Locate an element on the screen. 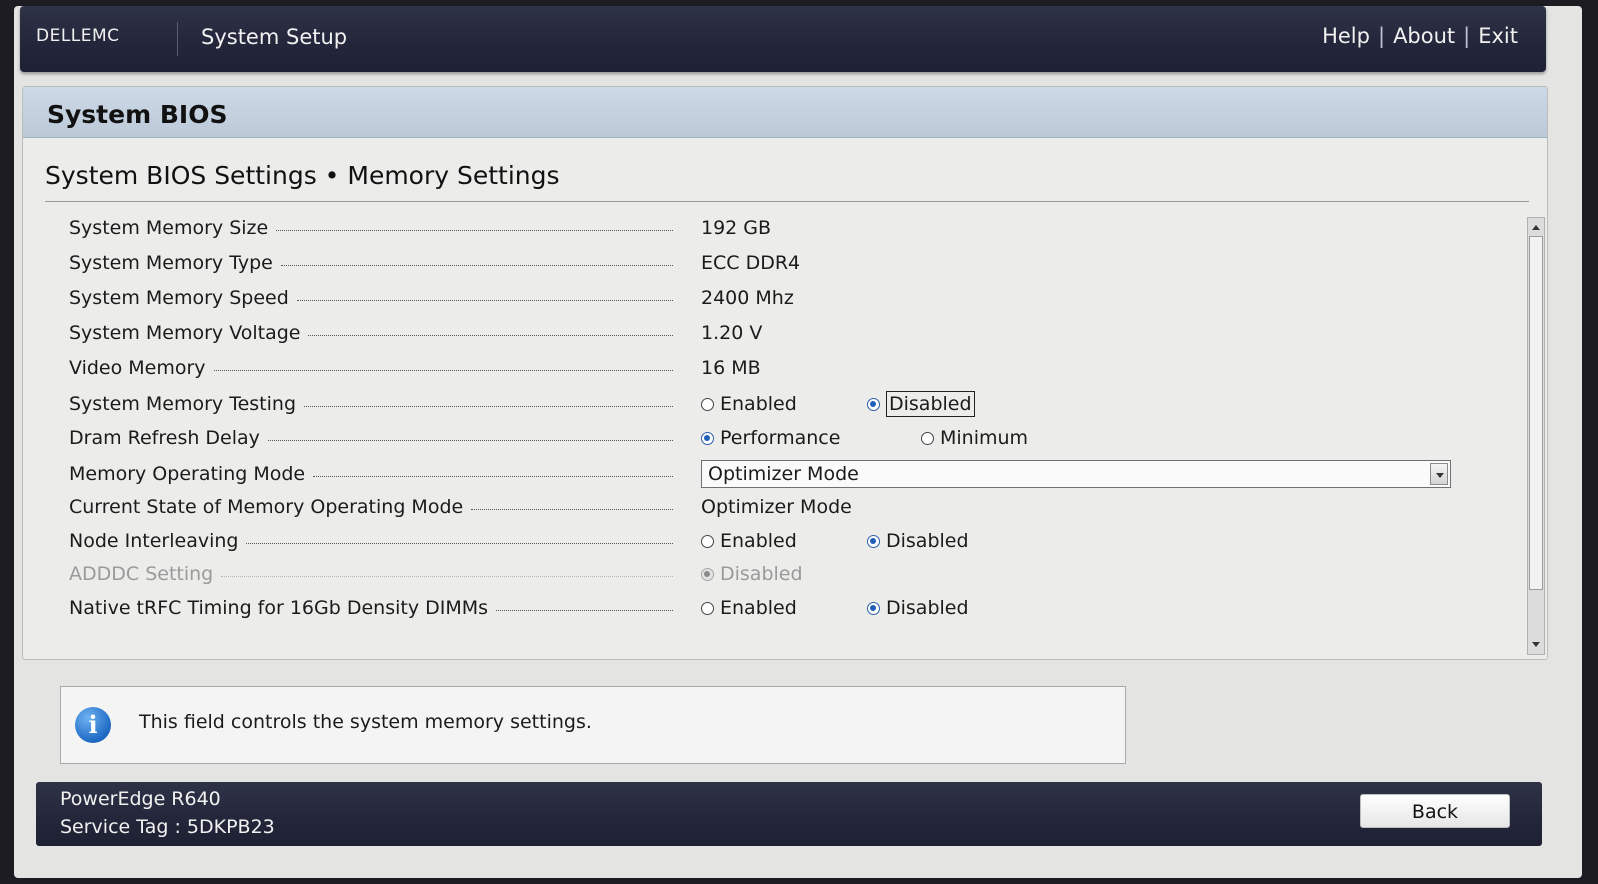 This screenshot has width=1598, height=884. panel-title: System BIOS is located at coordinates (137, 114).